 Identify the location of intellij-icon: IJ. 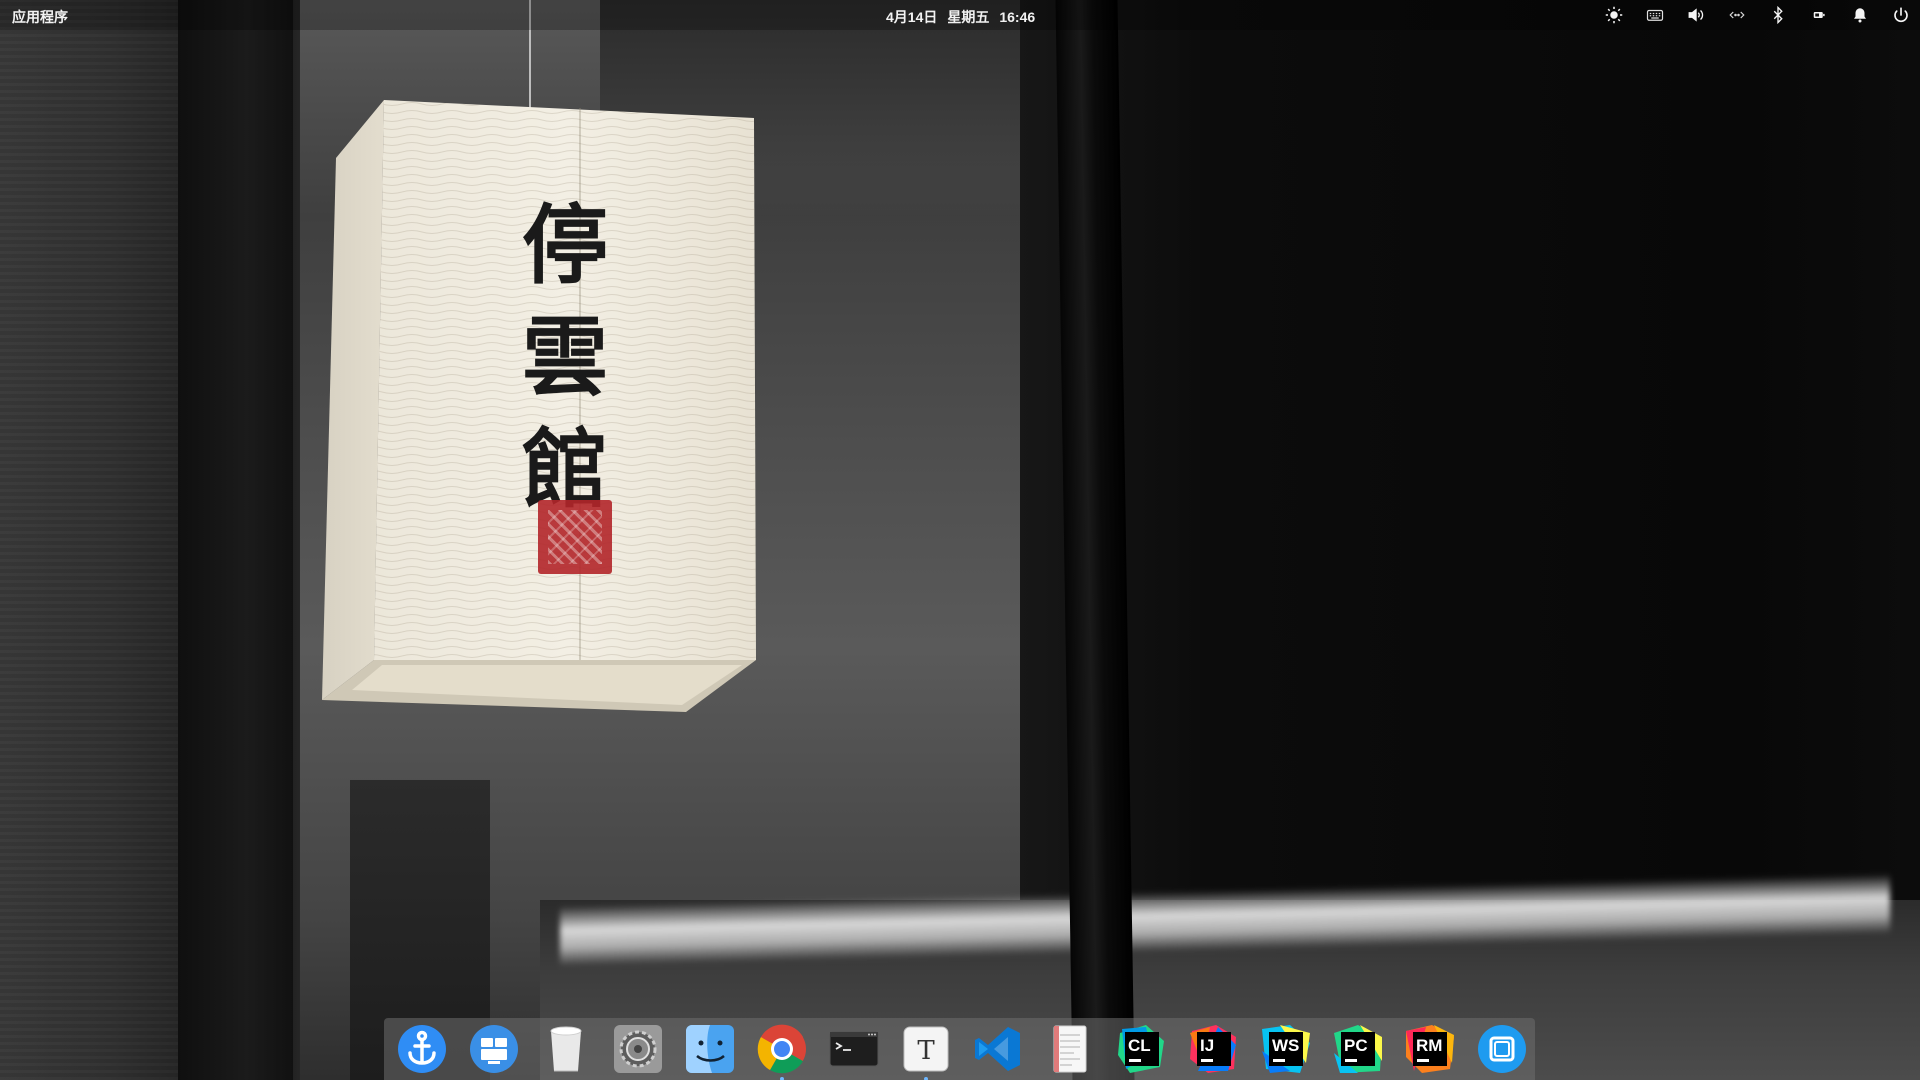
(1214, 1049).